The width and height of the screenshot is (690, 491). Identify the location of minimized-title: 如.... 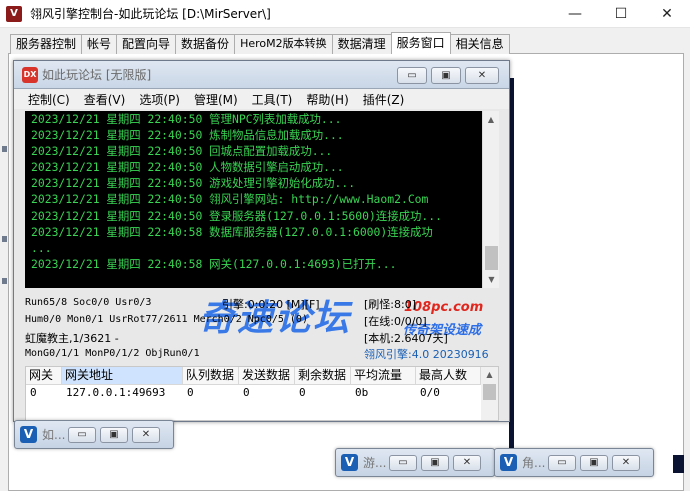
(54, 435).